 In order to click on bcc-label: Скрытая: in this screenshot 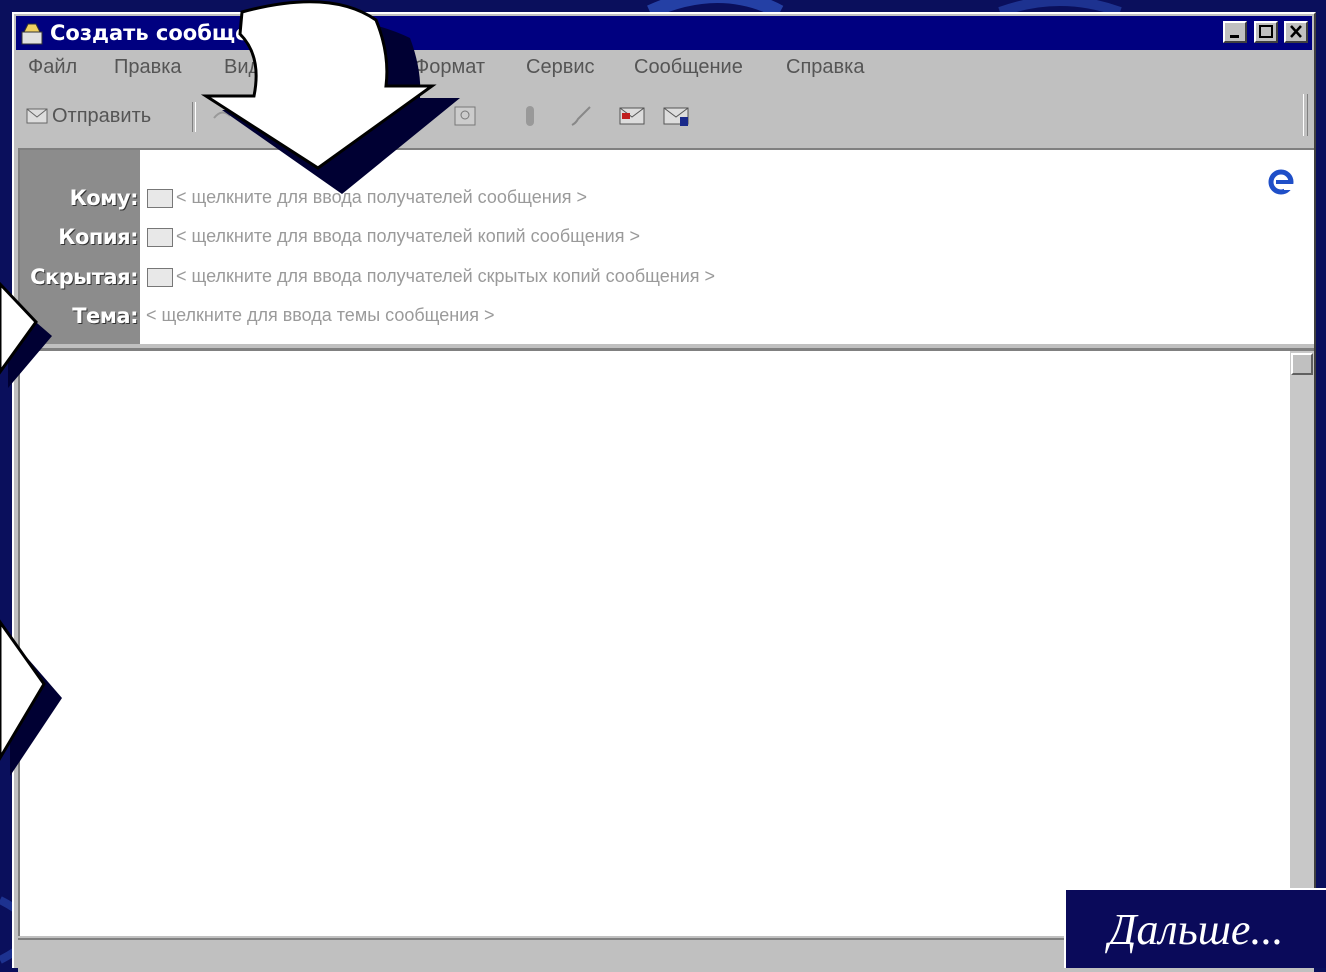, I will do `click(84, 277)`.